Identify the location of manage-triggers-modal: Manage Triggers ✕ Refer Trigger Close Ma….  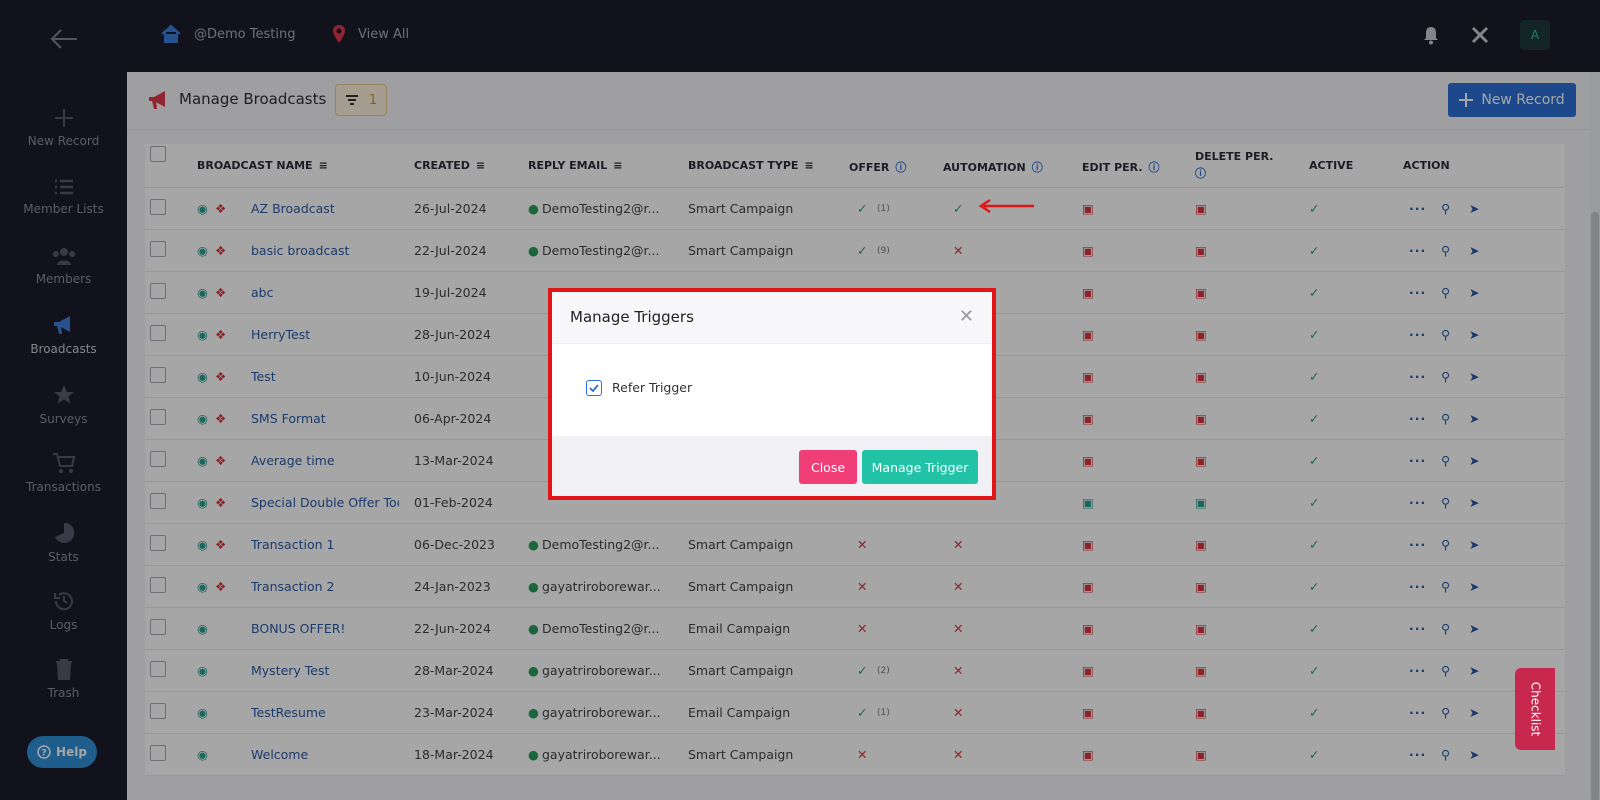
(772, 394).